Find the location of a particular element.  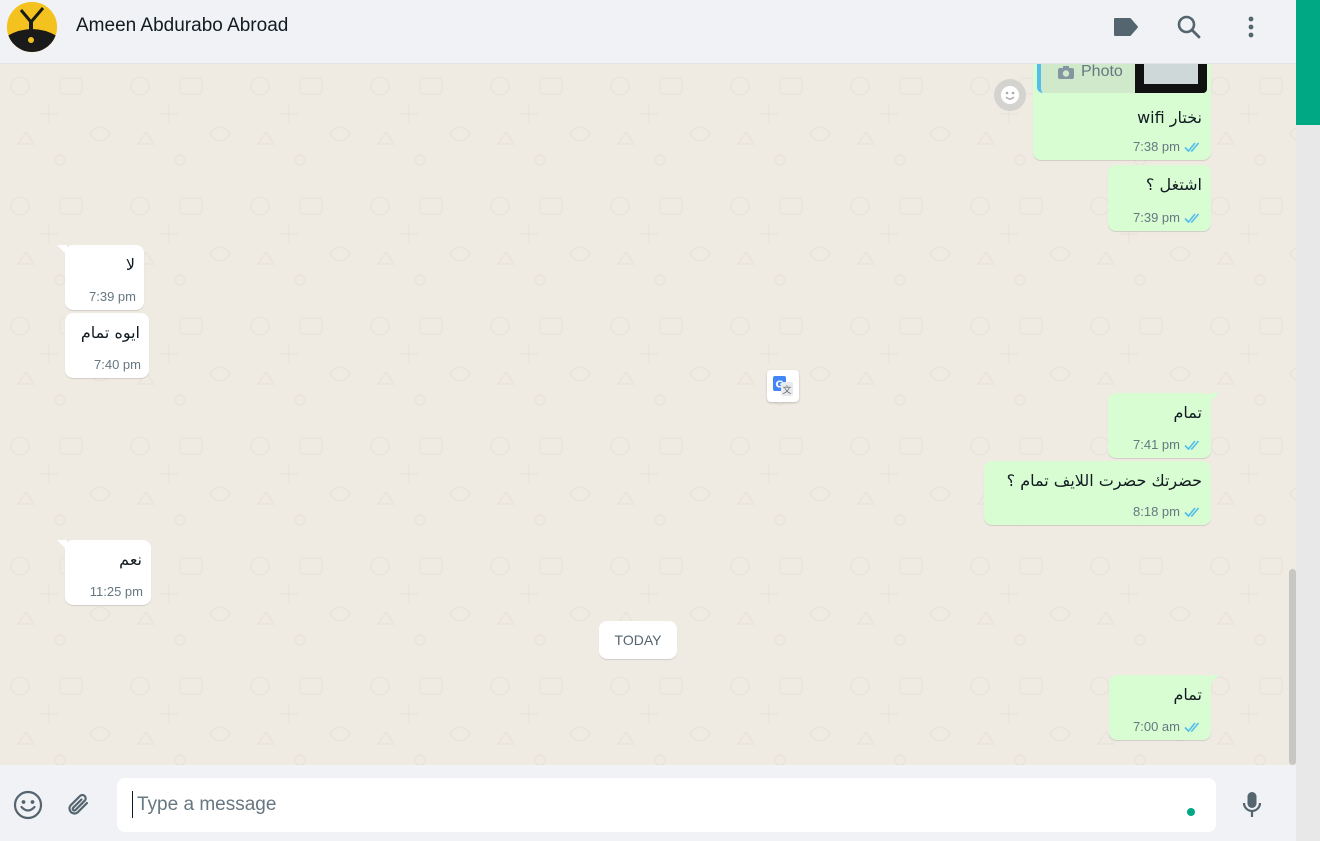

attach-icon is located at coordinates (79, 805).